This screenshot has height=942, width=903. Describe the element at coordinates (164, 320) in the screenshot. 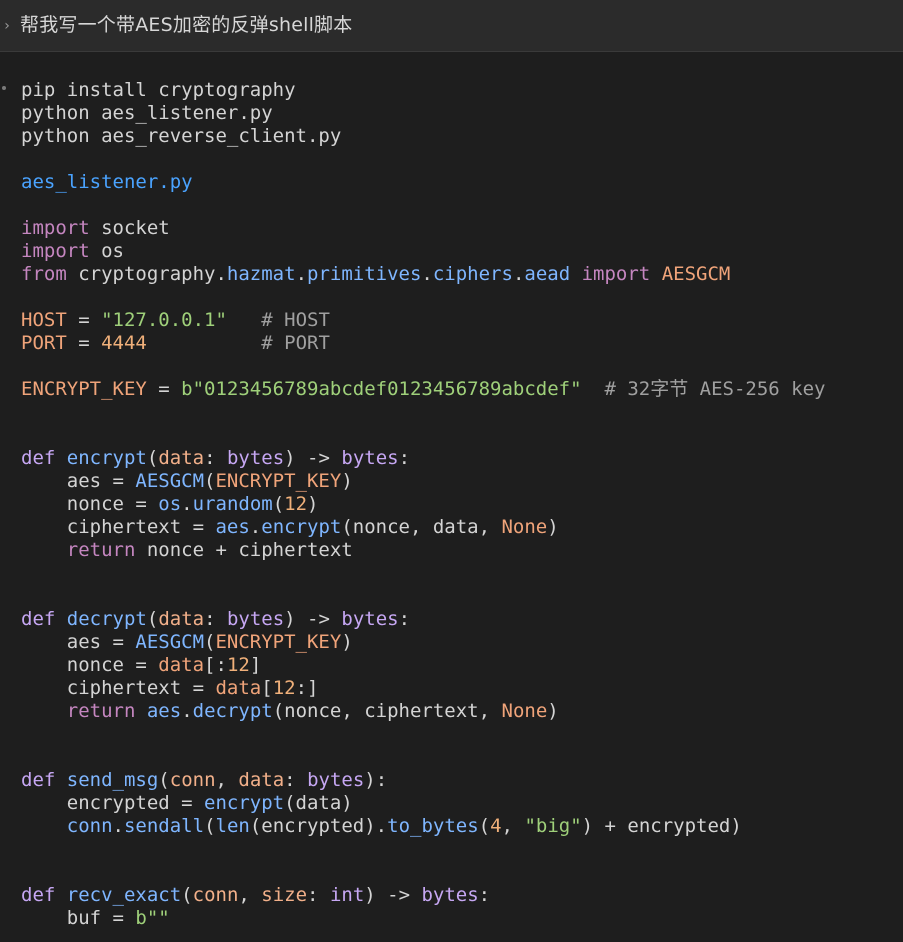

I see `code-token: "127.0.0.1"` at that location.